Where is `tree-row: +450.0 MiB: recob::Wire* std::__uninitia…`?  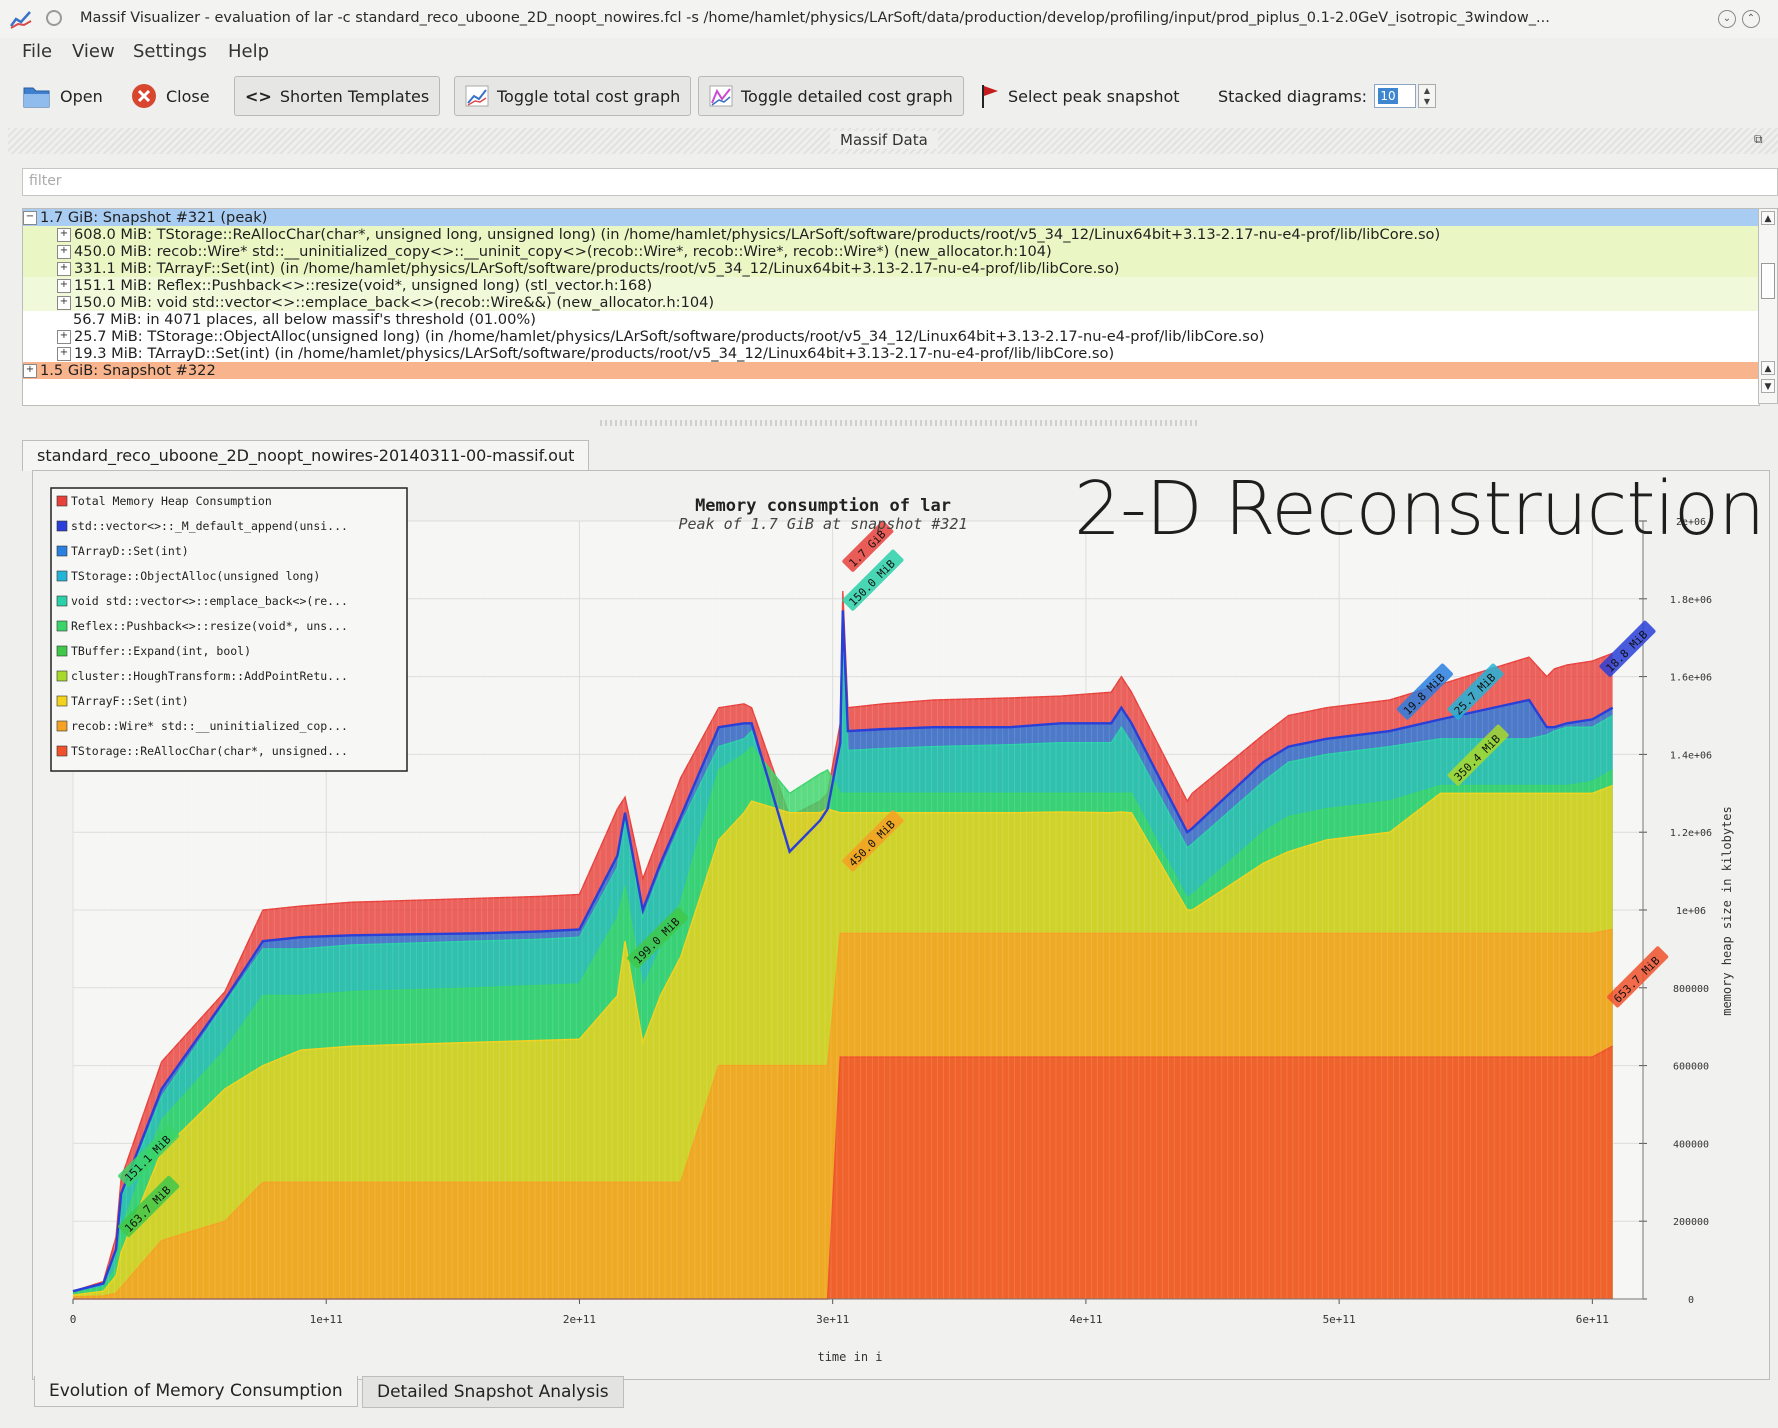 tree-row: +450.0 MiB: recob::Wire* std::__uninitia… is located at coordinates (891, 251).